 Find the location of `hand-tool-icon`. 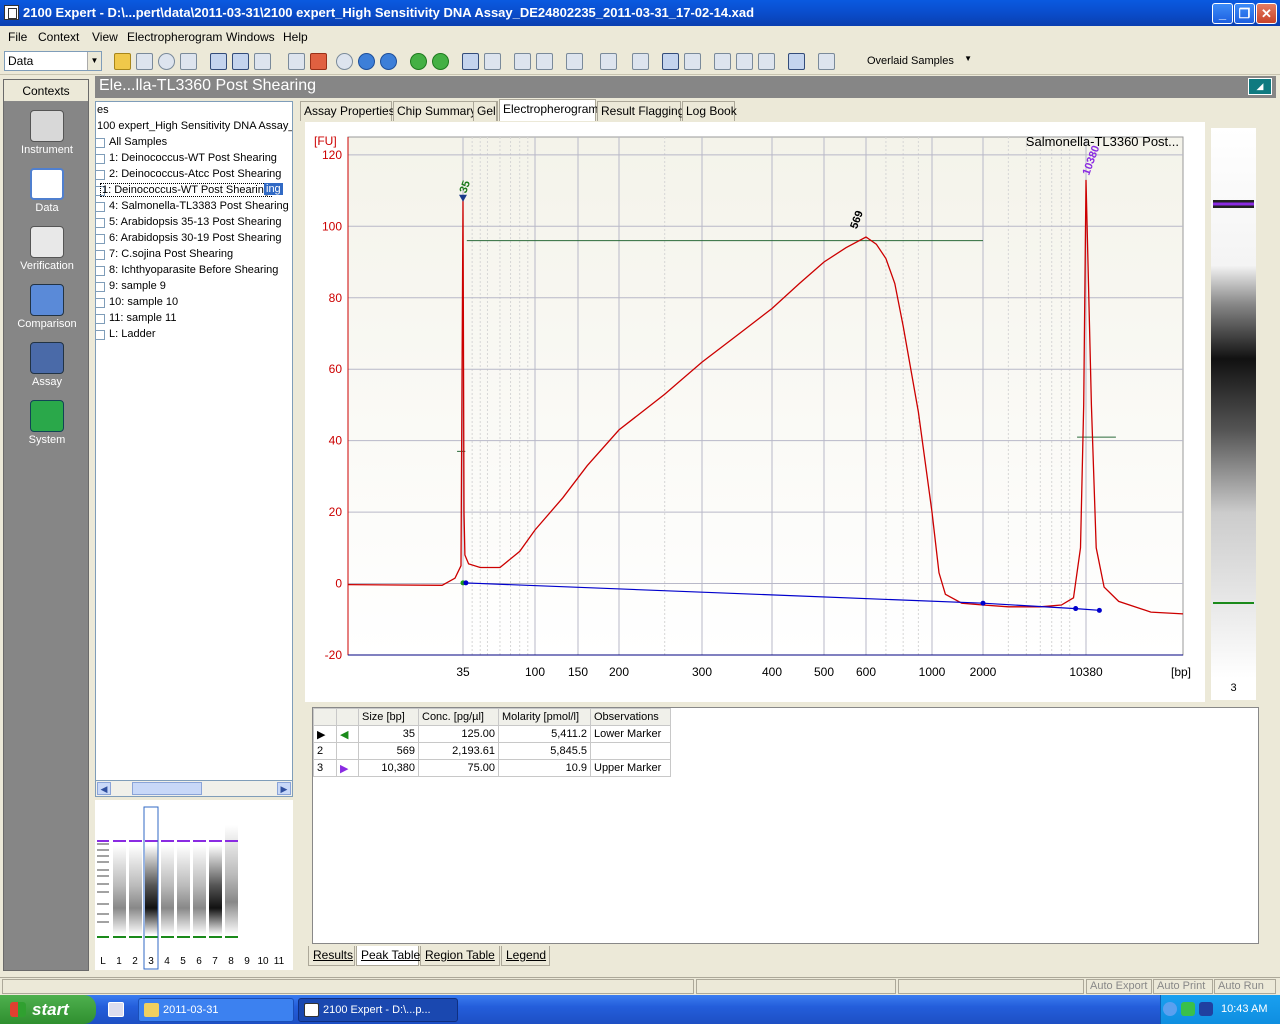

hand-tool-icon is located at coordinates (608, 61).